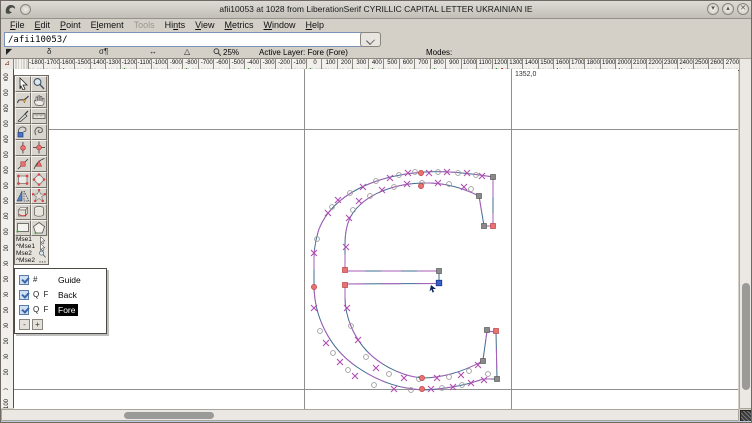  I want to click on curve-point-icon, so click(23, 147).